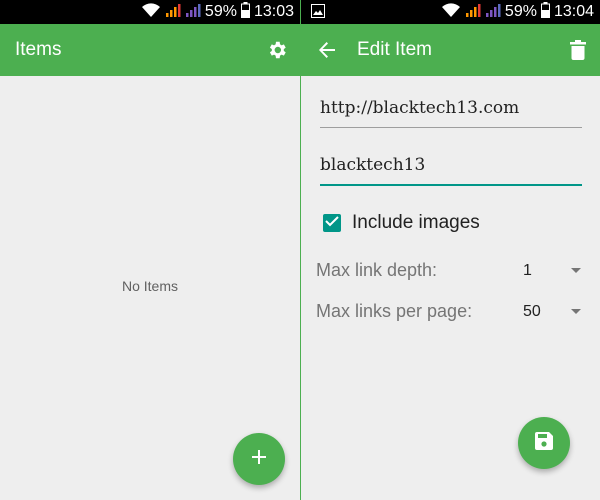  I want to click on name-field-underline, so click(451, 185).